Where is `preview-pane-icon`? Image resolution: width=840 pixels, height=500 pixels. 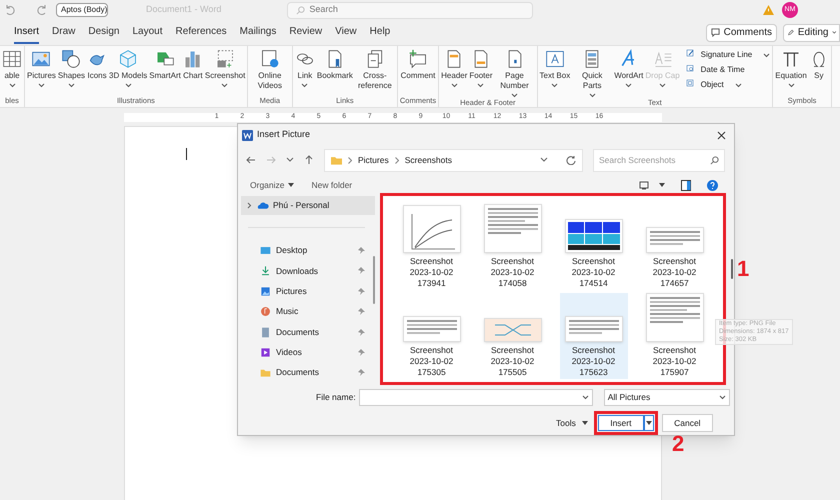 preview-pane-icon is located at coordinates (686, 185).